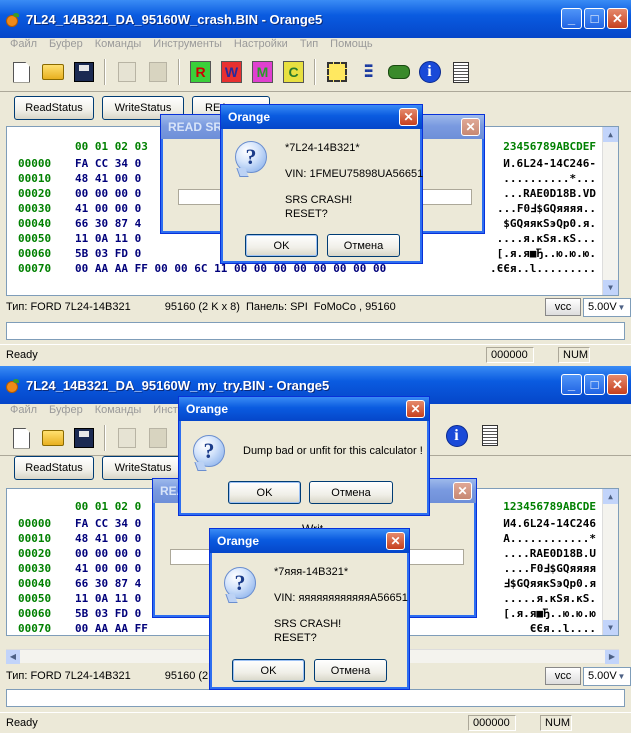 Image resolution: width=631 pixels, height=733 pixels. I want to click on new-file-icon, so click(21, 72).